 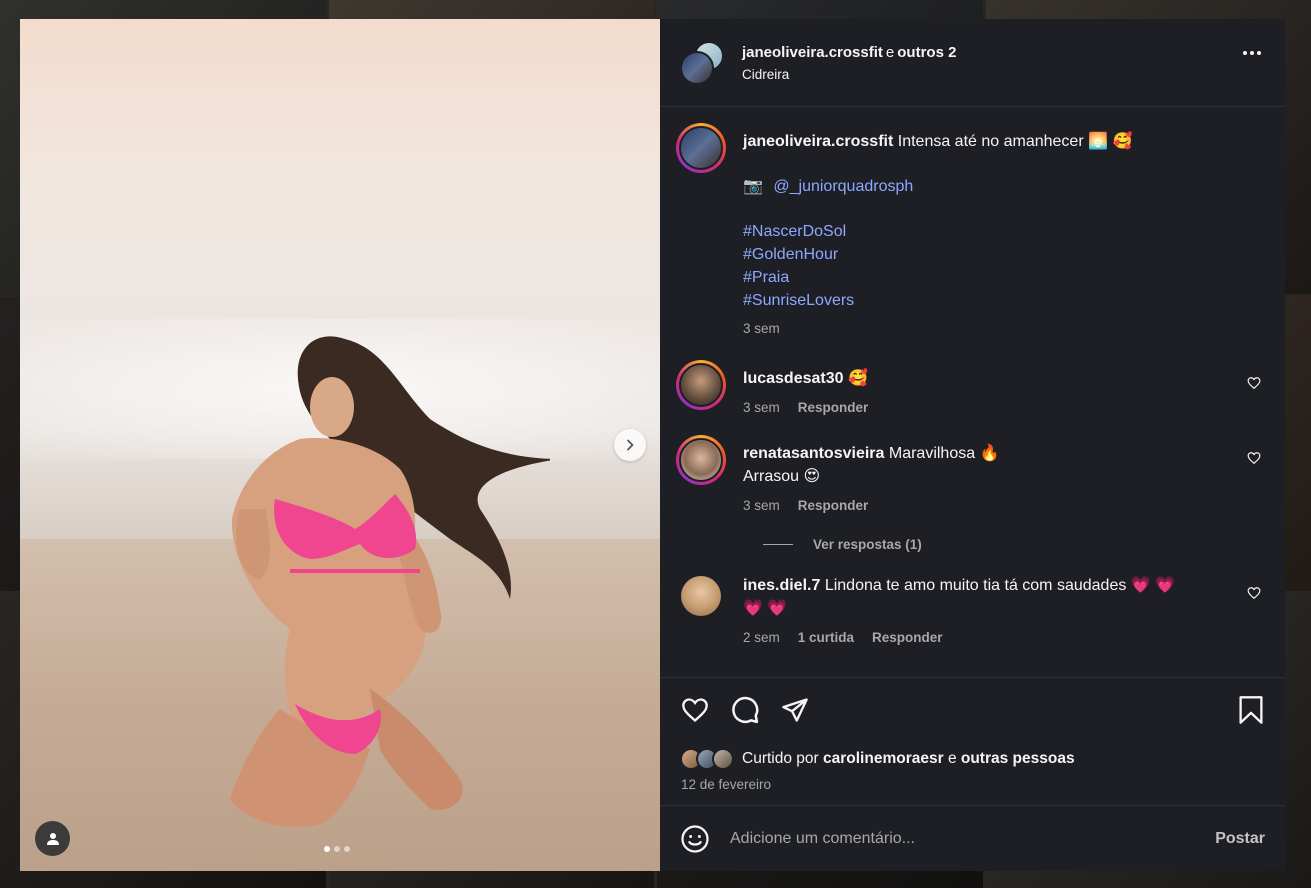 What do you see at coordinates (818, 141) in the screenshot?
I see `caption-username: janeoliveira.crossfit` at bounding box center [818, 141].